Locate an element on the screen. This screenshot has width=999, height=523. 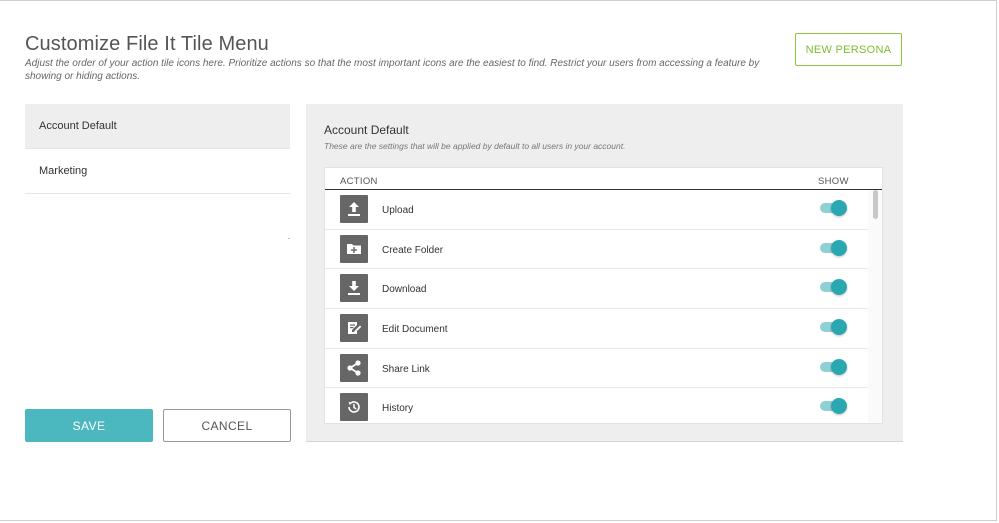
persona-item-label: Marketing is located at coordinates (63, 171).